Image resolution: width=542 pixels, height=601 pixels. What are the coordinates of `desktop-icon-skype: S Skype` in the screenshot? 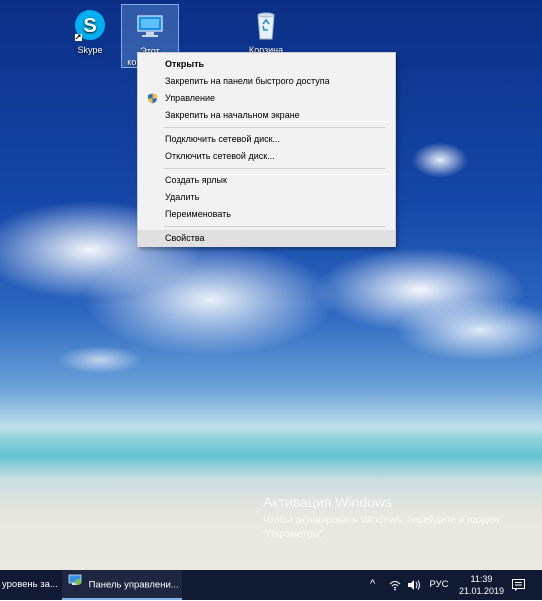 It's located at (90, 32).